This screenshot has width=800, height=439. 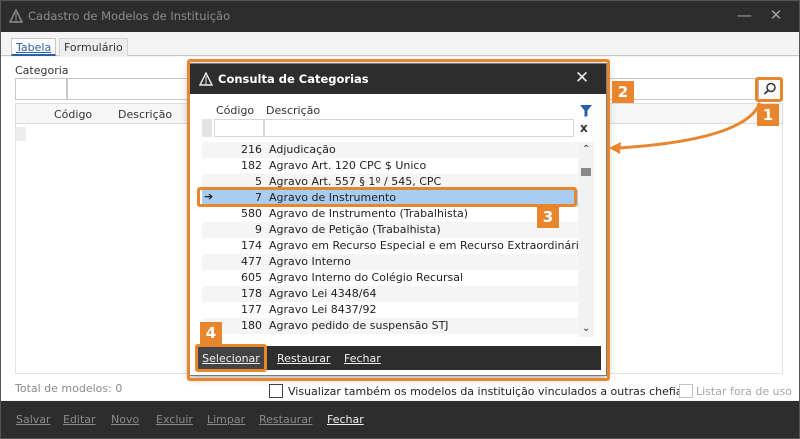 What do you see at coordinates (231, 358) in the screenshot?
I see `callout-button-highlight` at bounding box center [231, 358].